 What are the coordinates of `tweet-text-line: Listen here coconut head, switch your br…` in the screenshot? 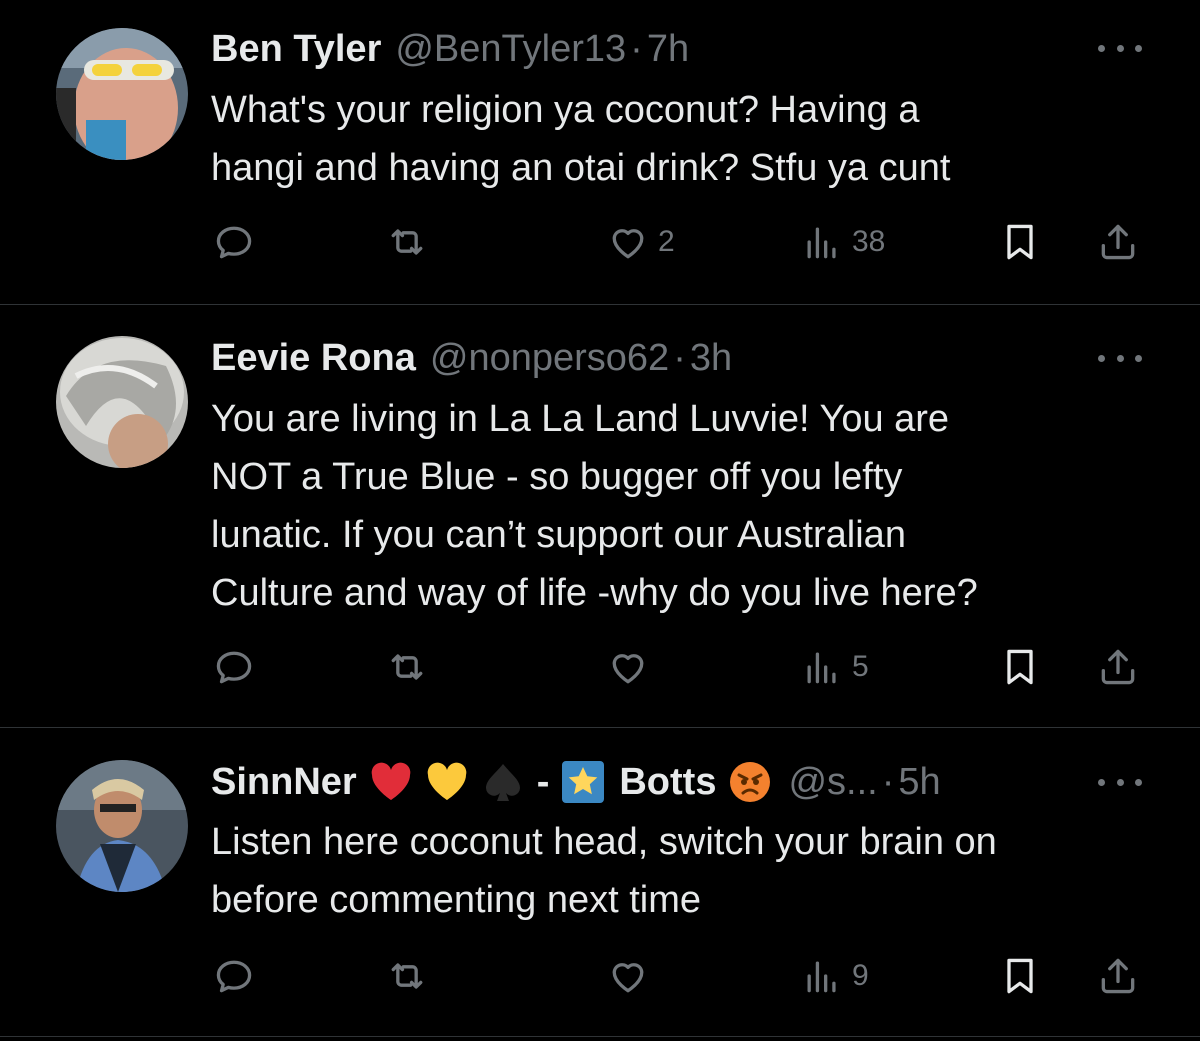 It's located at (604, 842).